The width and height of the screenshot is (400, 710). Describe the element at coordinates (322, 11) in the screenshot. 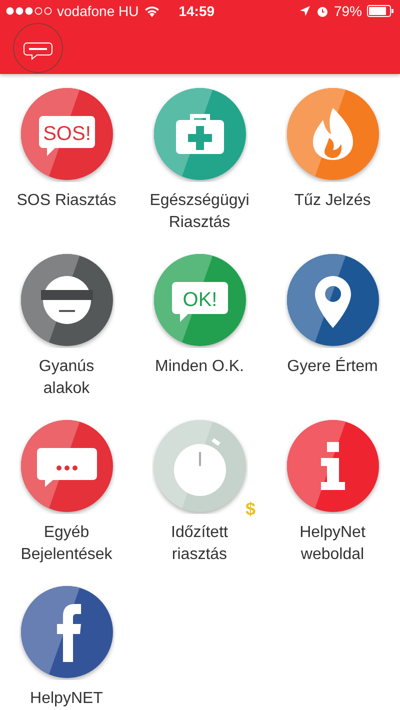

I see `alarm-clock-icon` at that location.